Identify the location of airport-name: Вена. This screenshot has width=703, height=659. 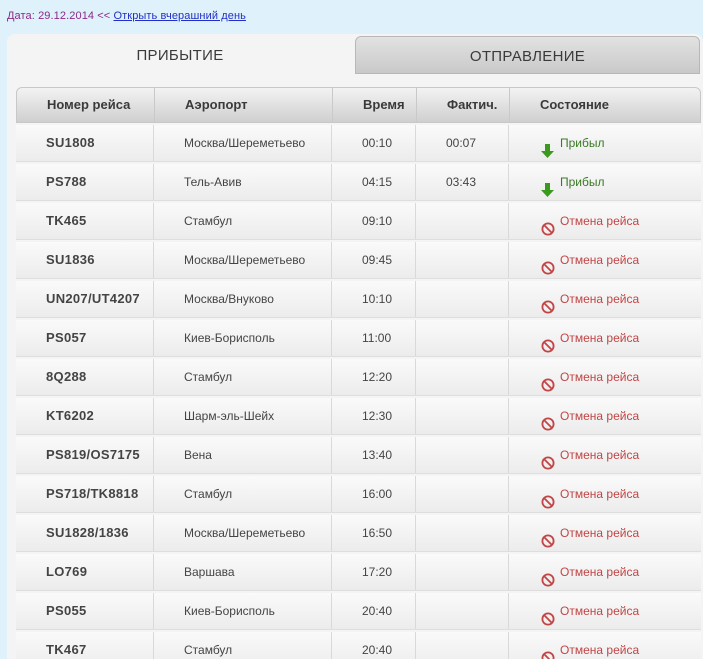
(243, 455).